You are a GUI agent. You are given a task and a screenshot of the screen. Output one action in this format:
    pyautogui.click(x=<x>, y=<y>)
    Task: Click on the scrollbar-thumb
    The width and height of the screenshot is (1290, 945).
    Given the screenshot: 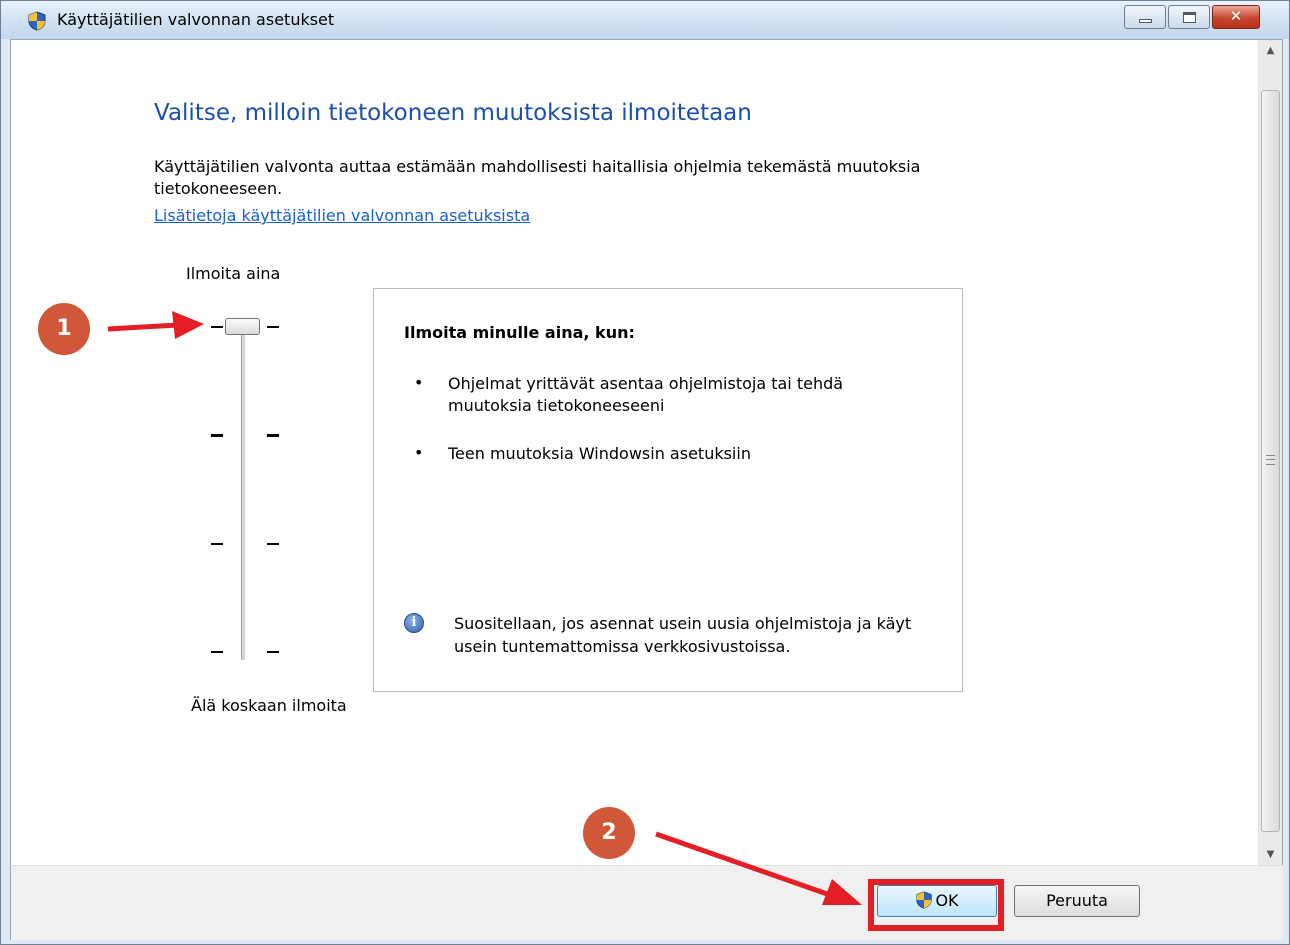 What is the action you would take?
    pyautogui.click(x=1270, y=461)
    